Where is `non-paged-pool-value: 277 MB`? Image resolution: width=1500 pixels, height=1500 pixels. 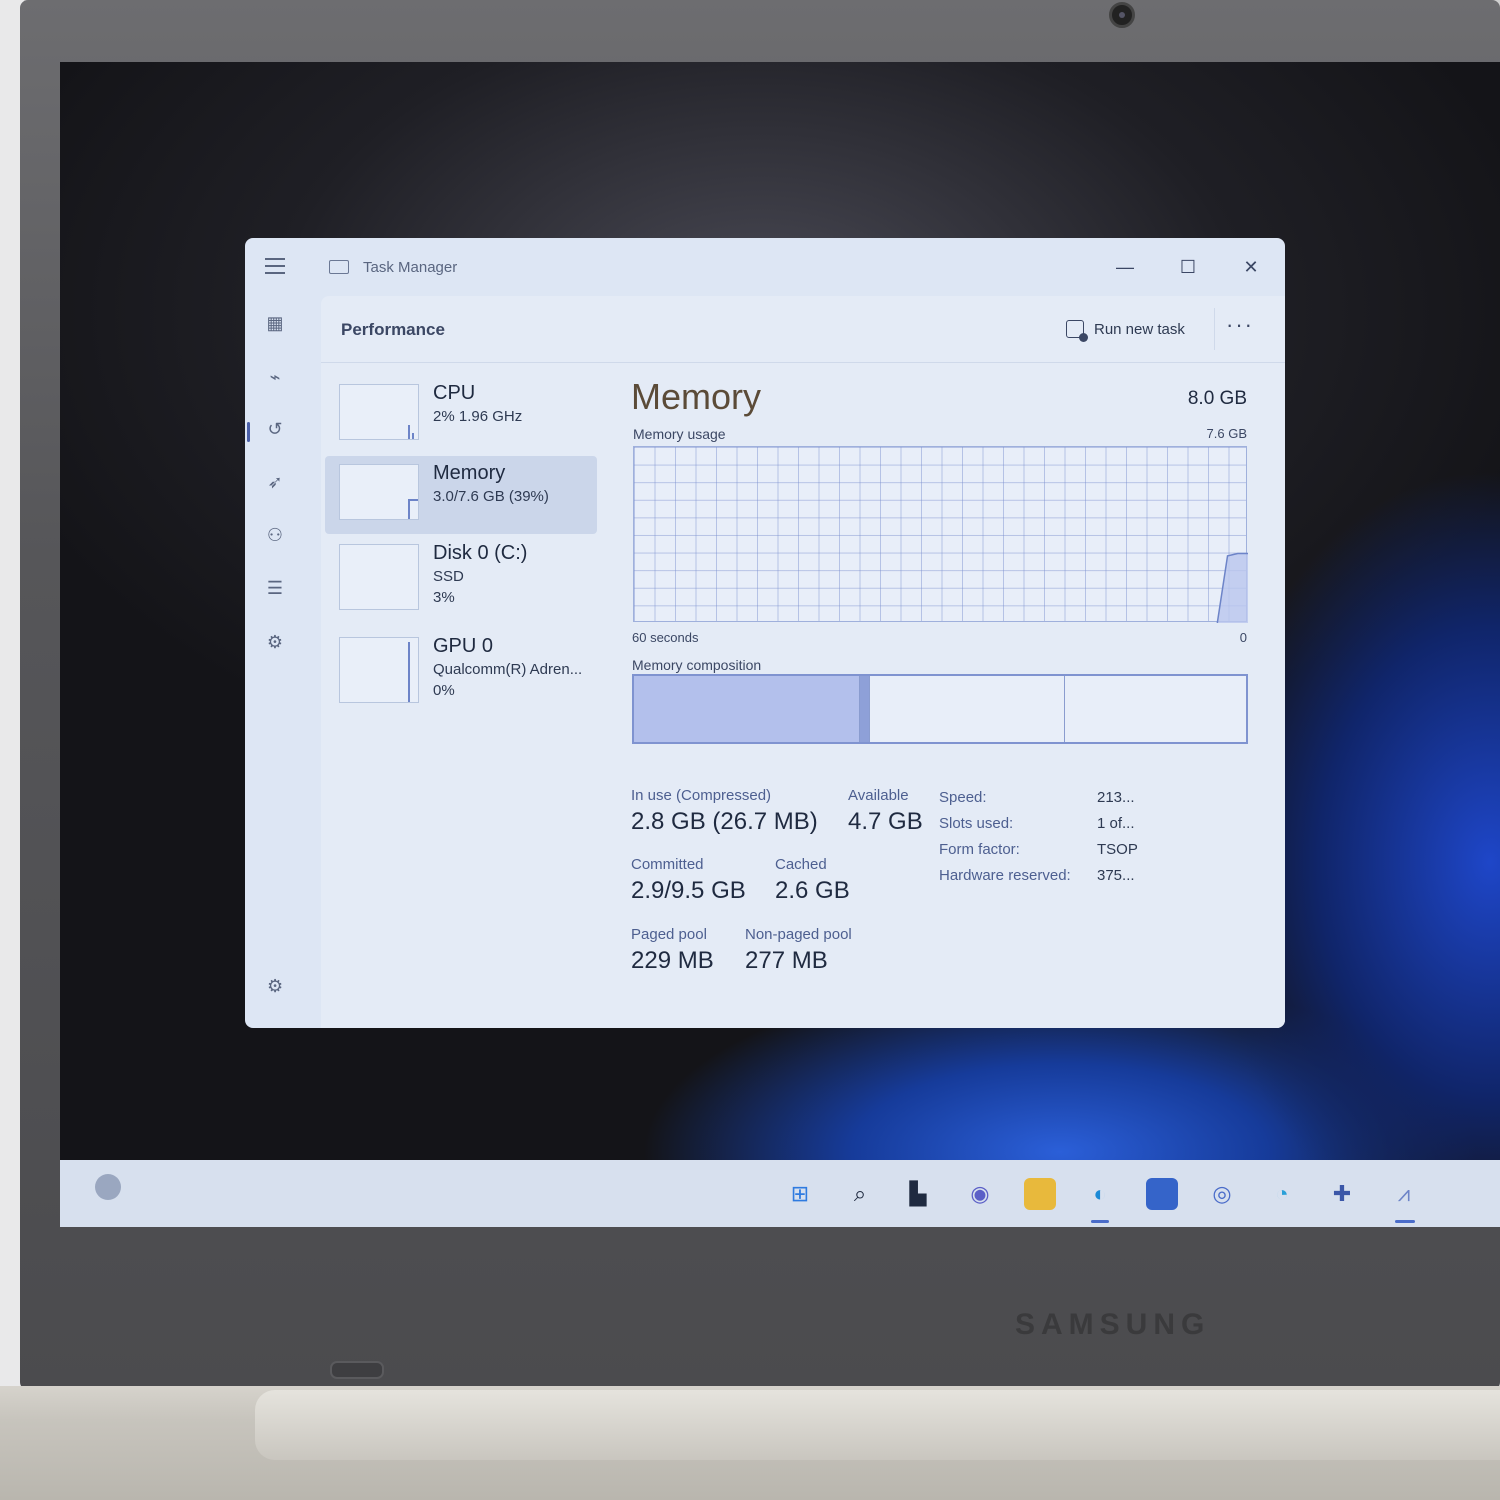 non-paged-pool-value: 277 MB is located at coordinates (786, 960).